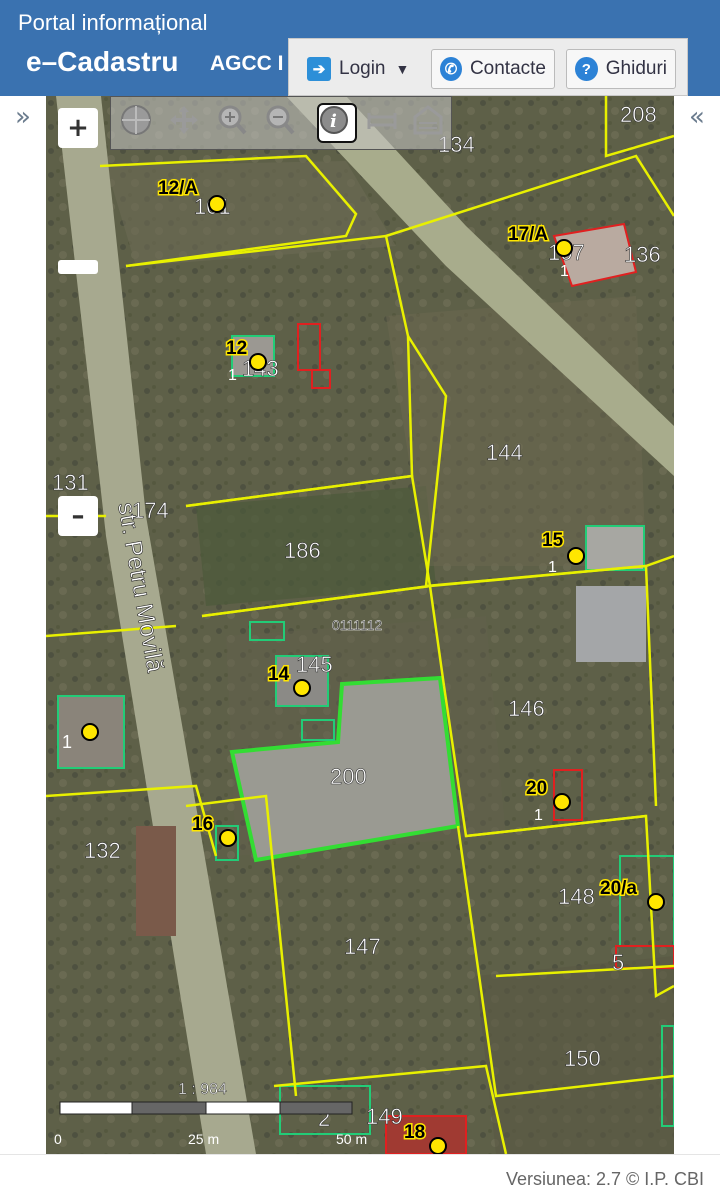 The image size is (720, 1200). What do you see at coordinates (23, 117) in the screenshot?
I see `expand-left-icon: »` at bounding box center [23, 117].